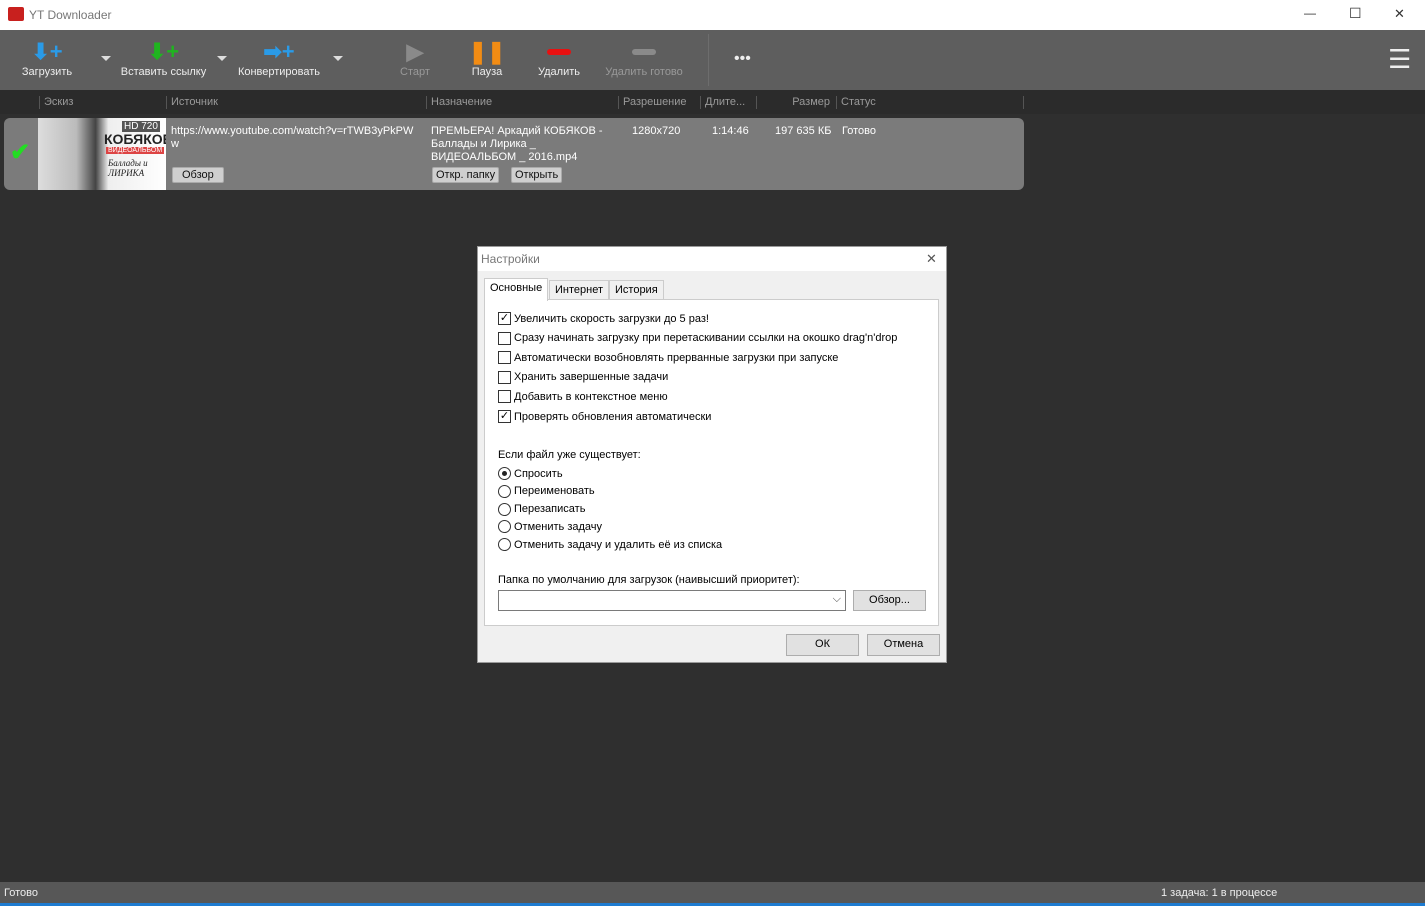  What do you see at coordinates (47, 51) in the screenshot?
I see `download-add-icon: ⬇+` at bounding box center [47, 51].